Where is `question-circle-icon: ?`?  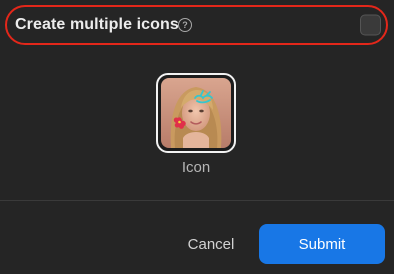 question-circle-icon: ? is located at coordinates (185, 25).